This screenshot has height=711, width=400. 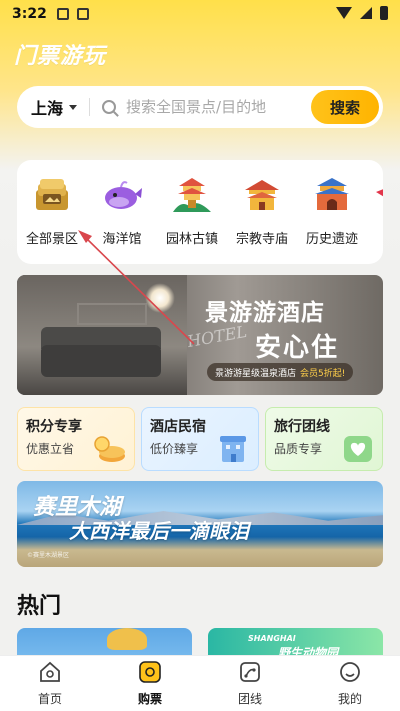 I want to click on tab-tour-routes: 团线, so click(x=250, y=683).